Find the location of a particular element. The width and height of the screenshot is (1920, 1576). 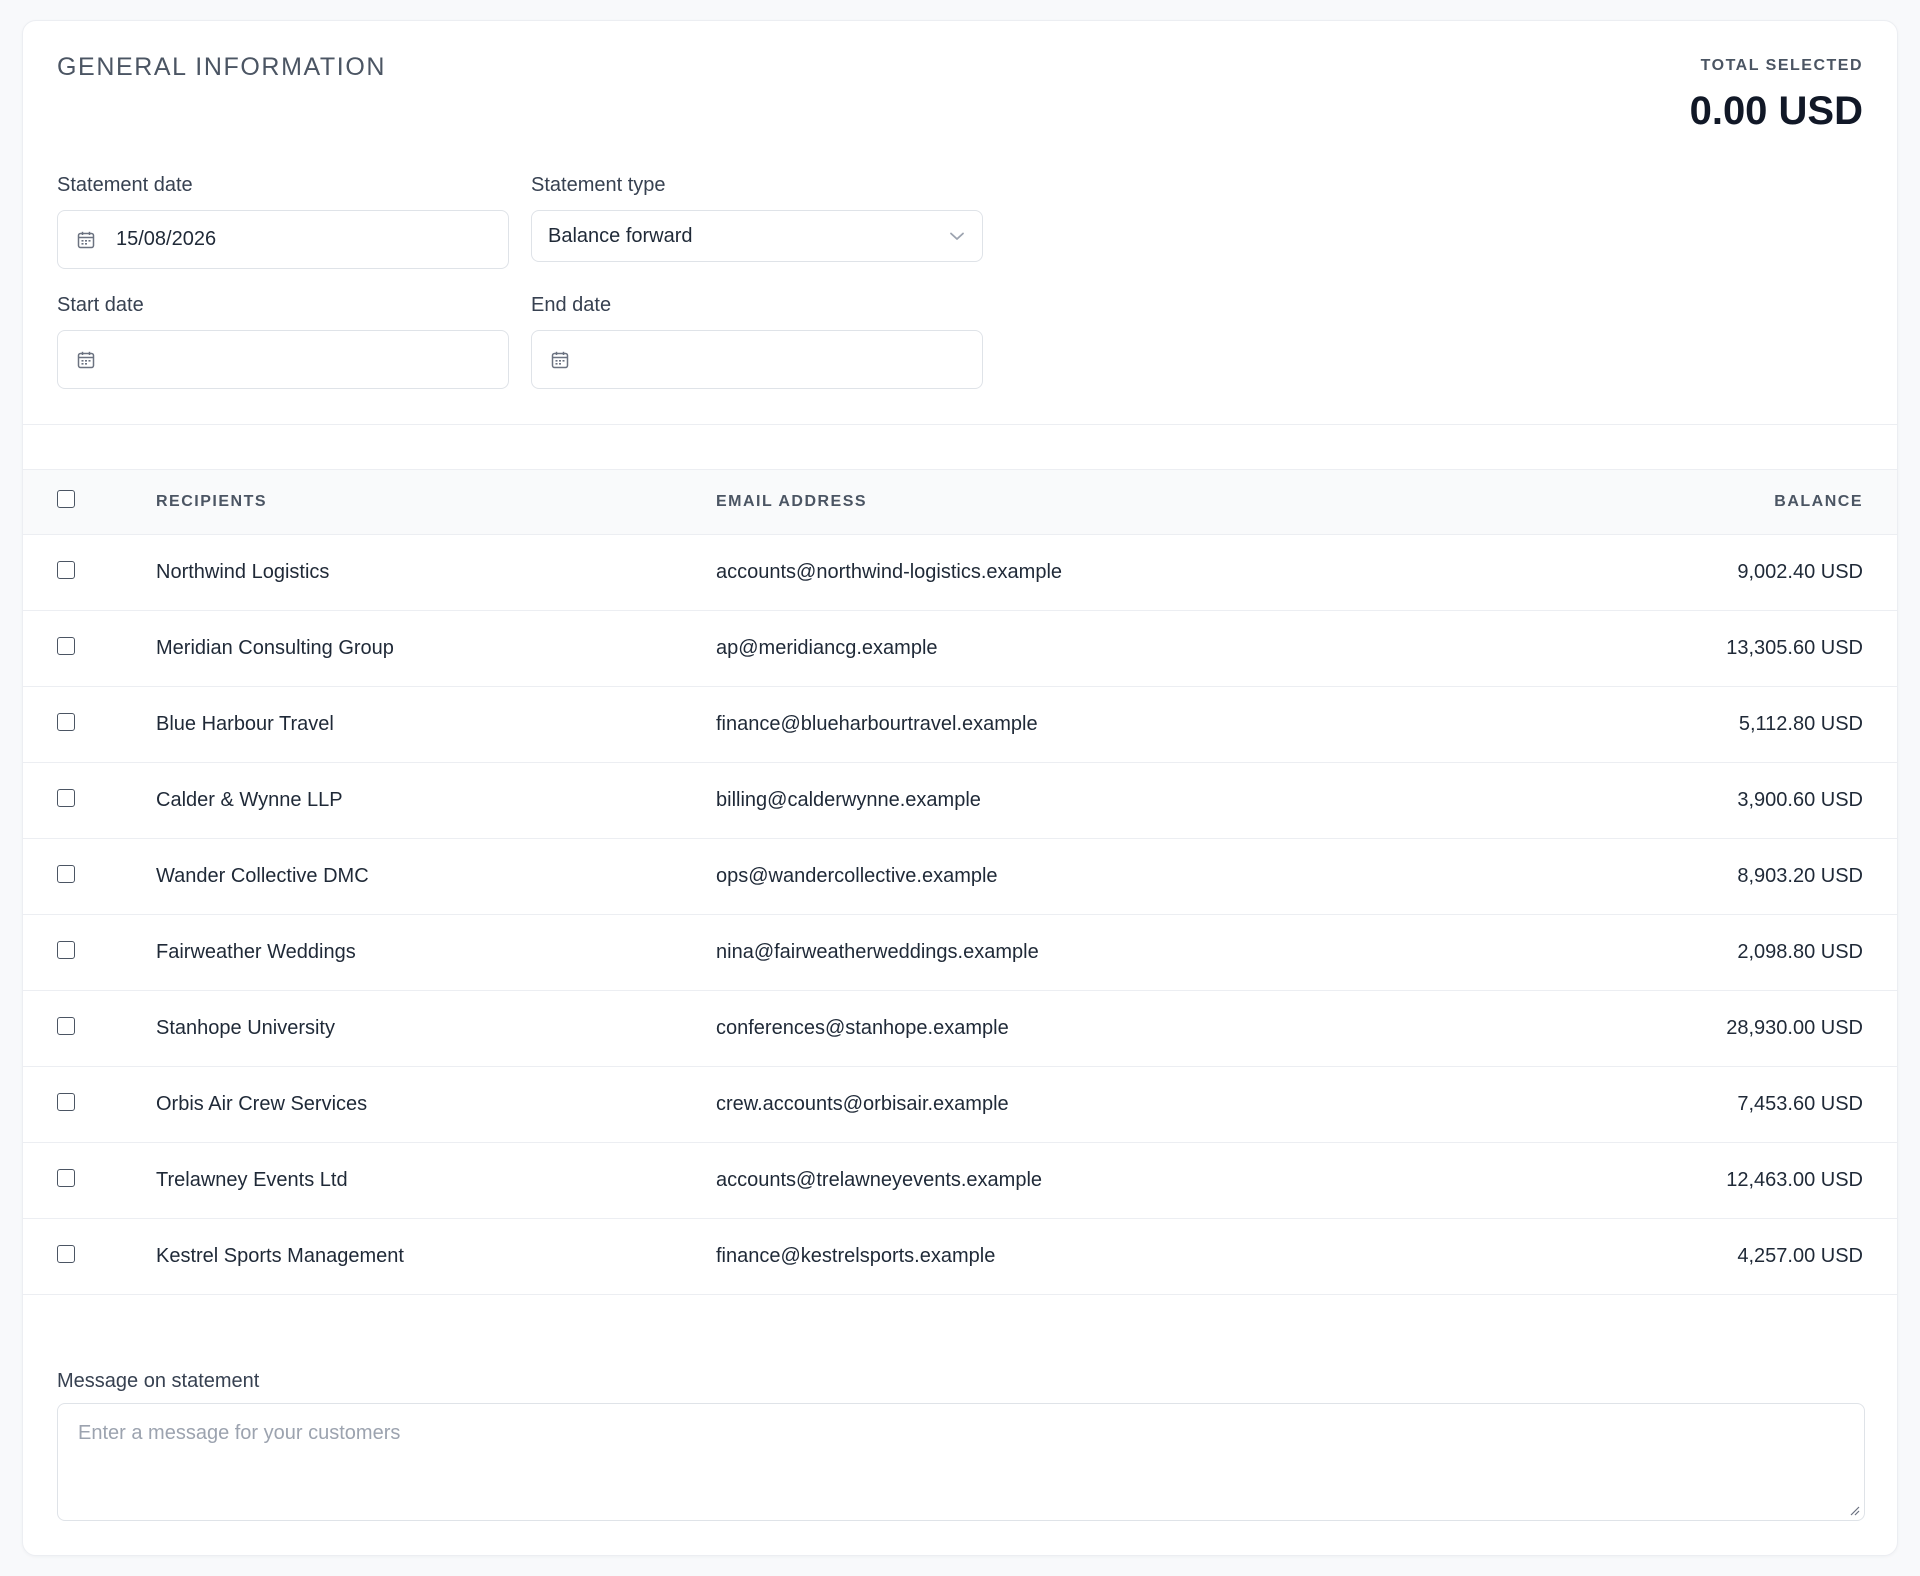

recipient-balance: 12,463.00 USD is located at coordinates (1794, 1180).